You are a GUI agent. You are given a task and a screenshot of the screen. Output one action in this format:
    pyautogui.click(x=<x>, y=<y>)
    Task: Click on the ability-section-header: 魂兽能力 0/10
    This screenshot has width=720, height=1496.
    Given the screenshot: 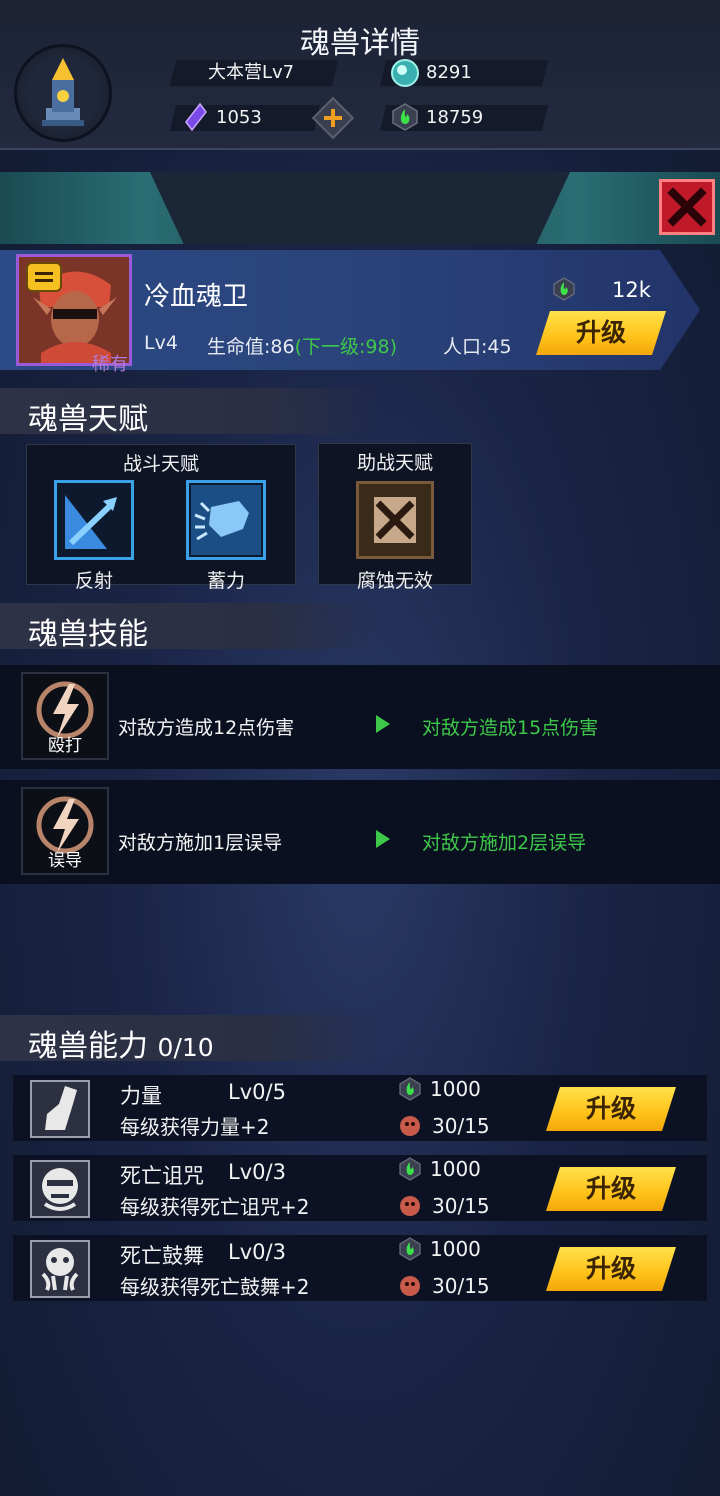 What is the action you would take?
    pyautogui.click(x=190, y=1039)
    